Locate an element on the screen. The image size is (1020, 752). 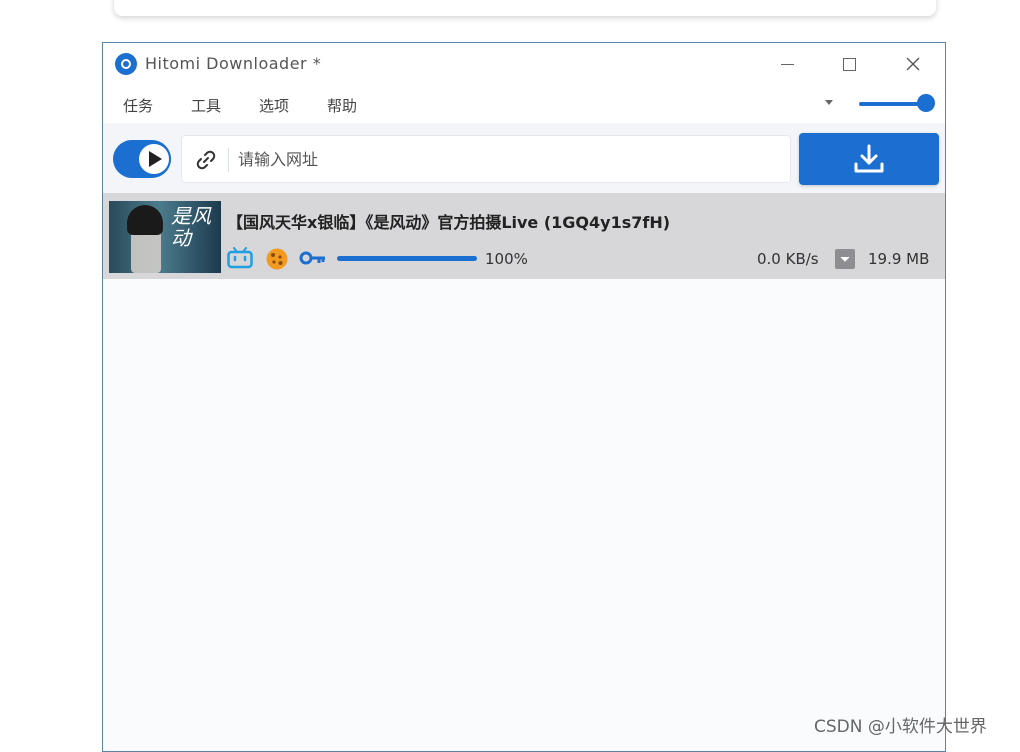
url-divider is located at coordinates (228, 160).